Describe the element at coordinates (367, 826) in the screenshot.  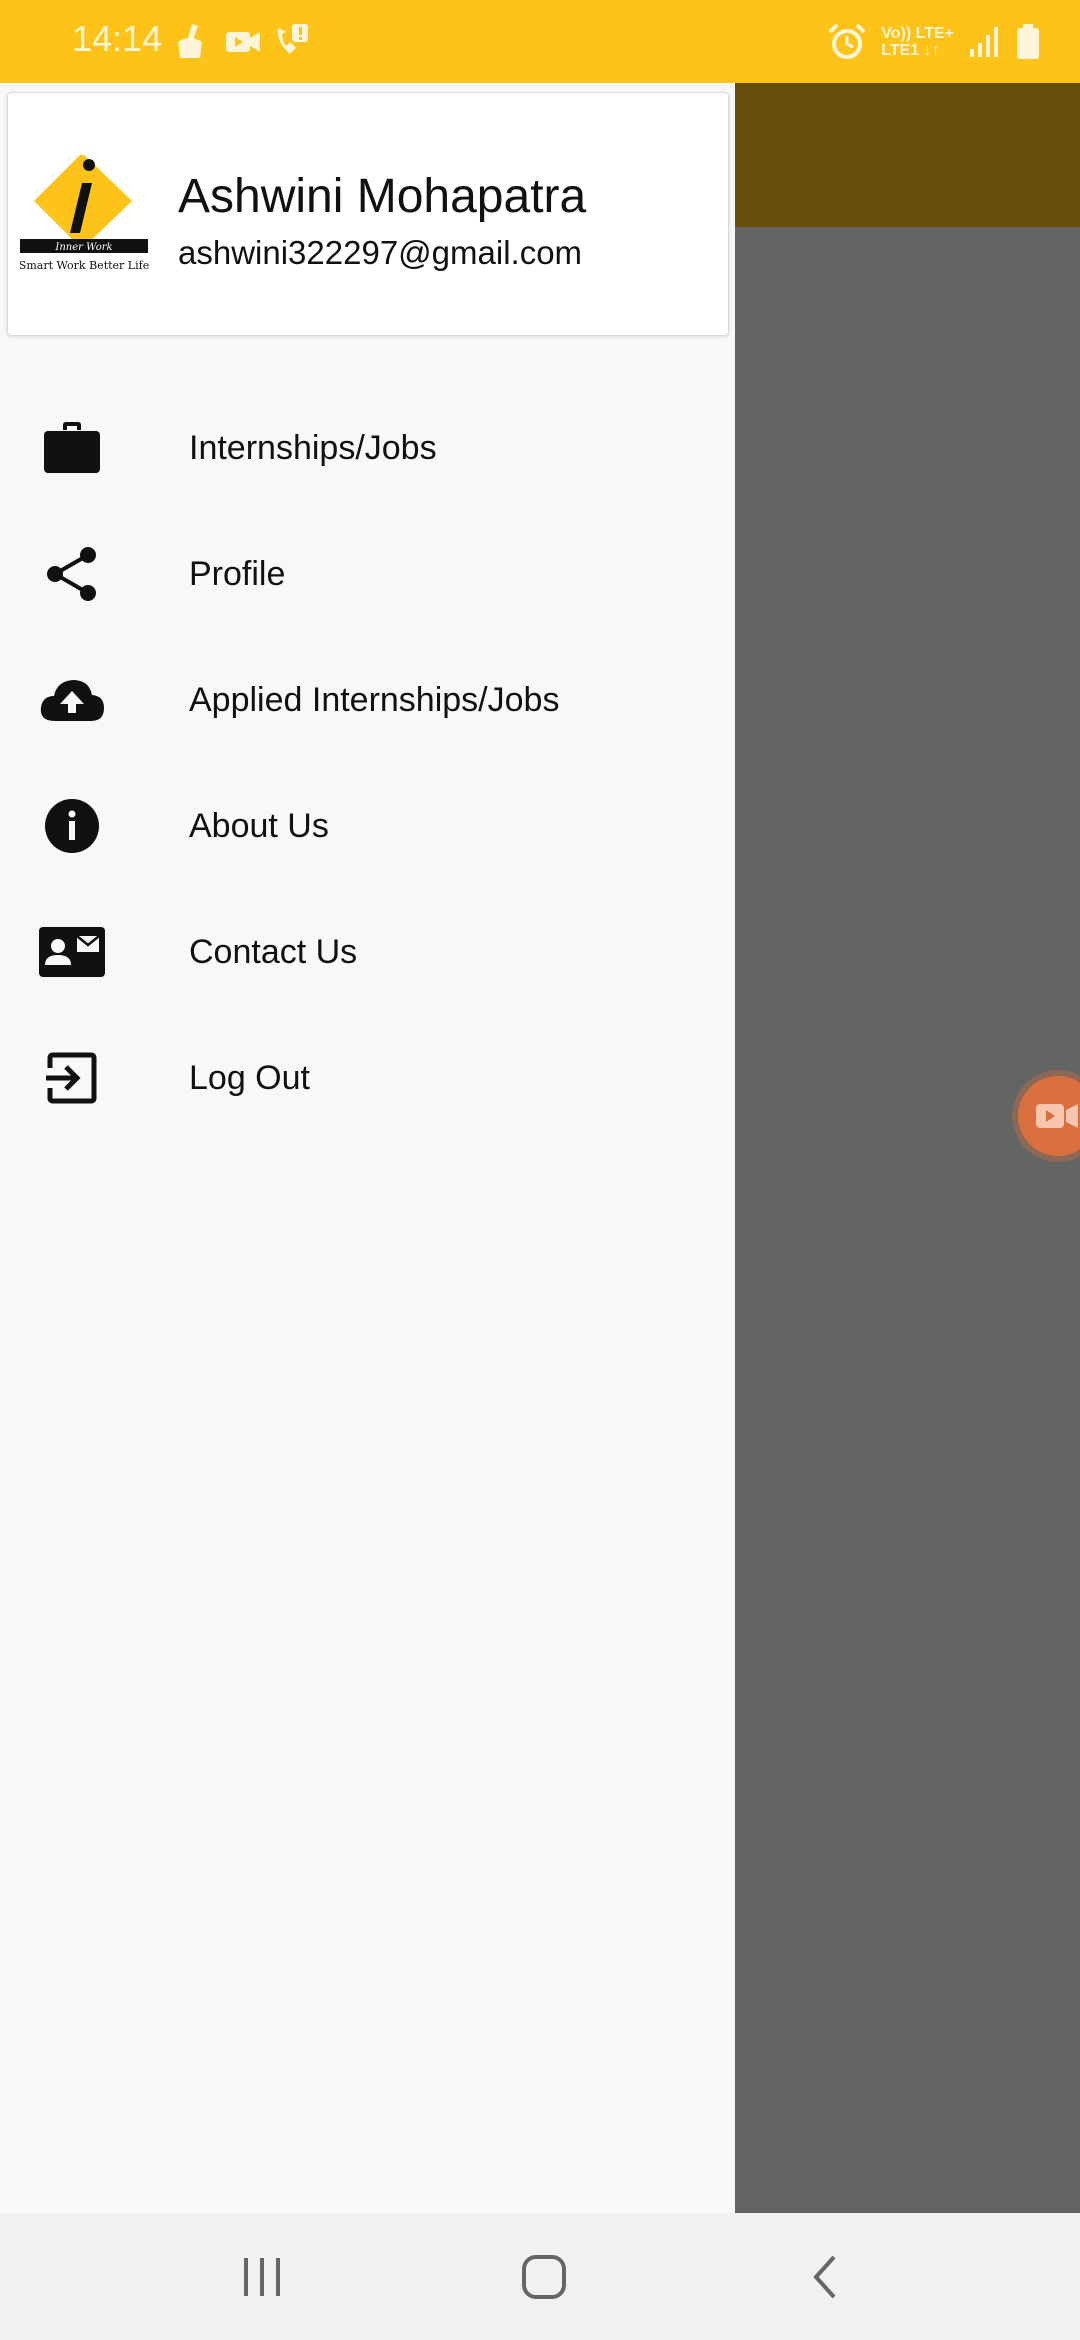
I see `menu-item-about-us: About Us` at that location.